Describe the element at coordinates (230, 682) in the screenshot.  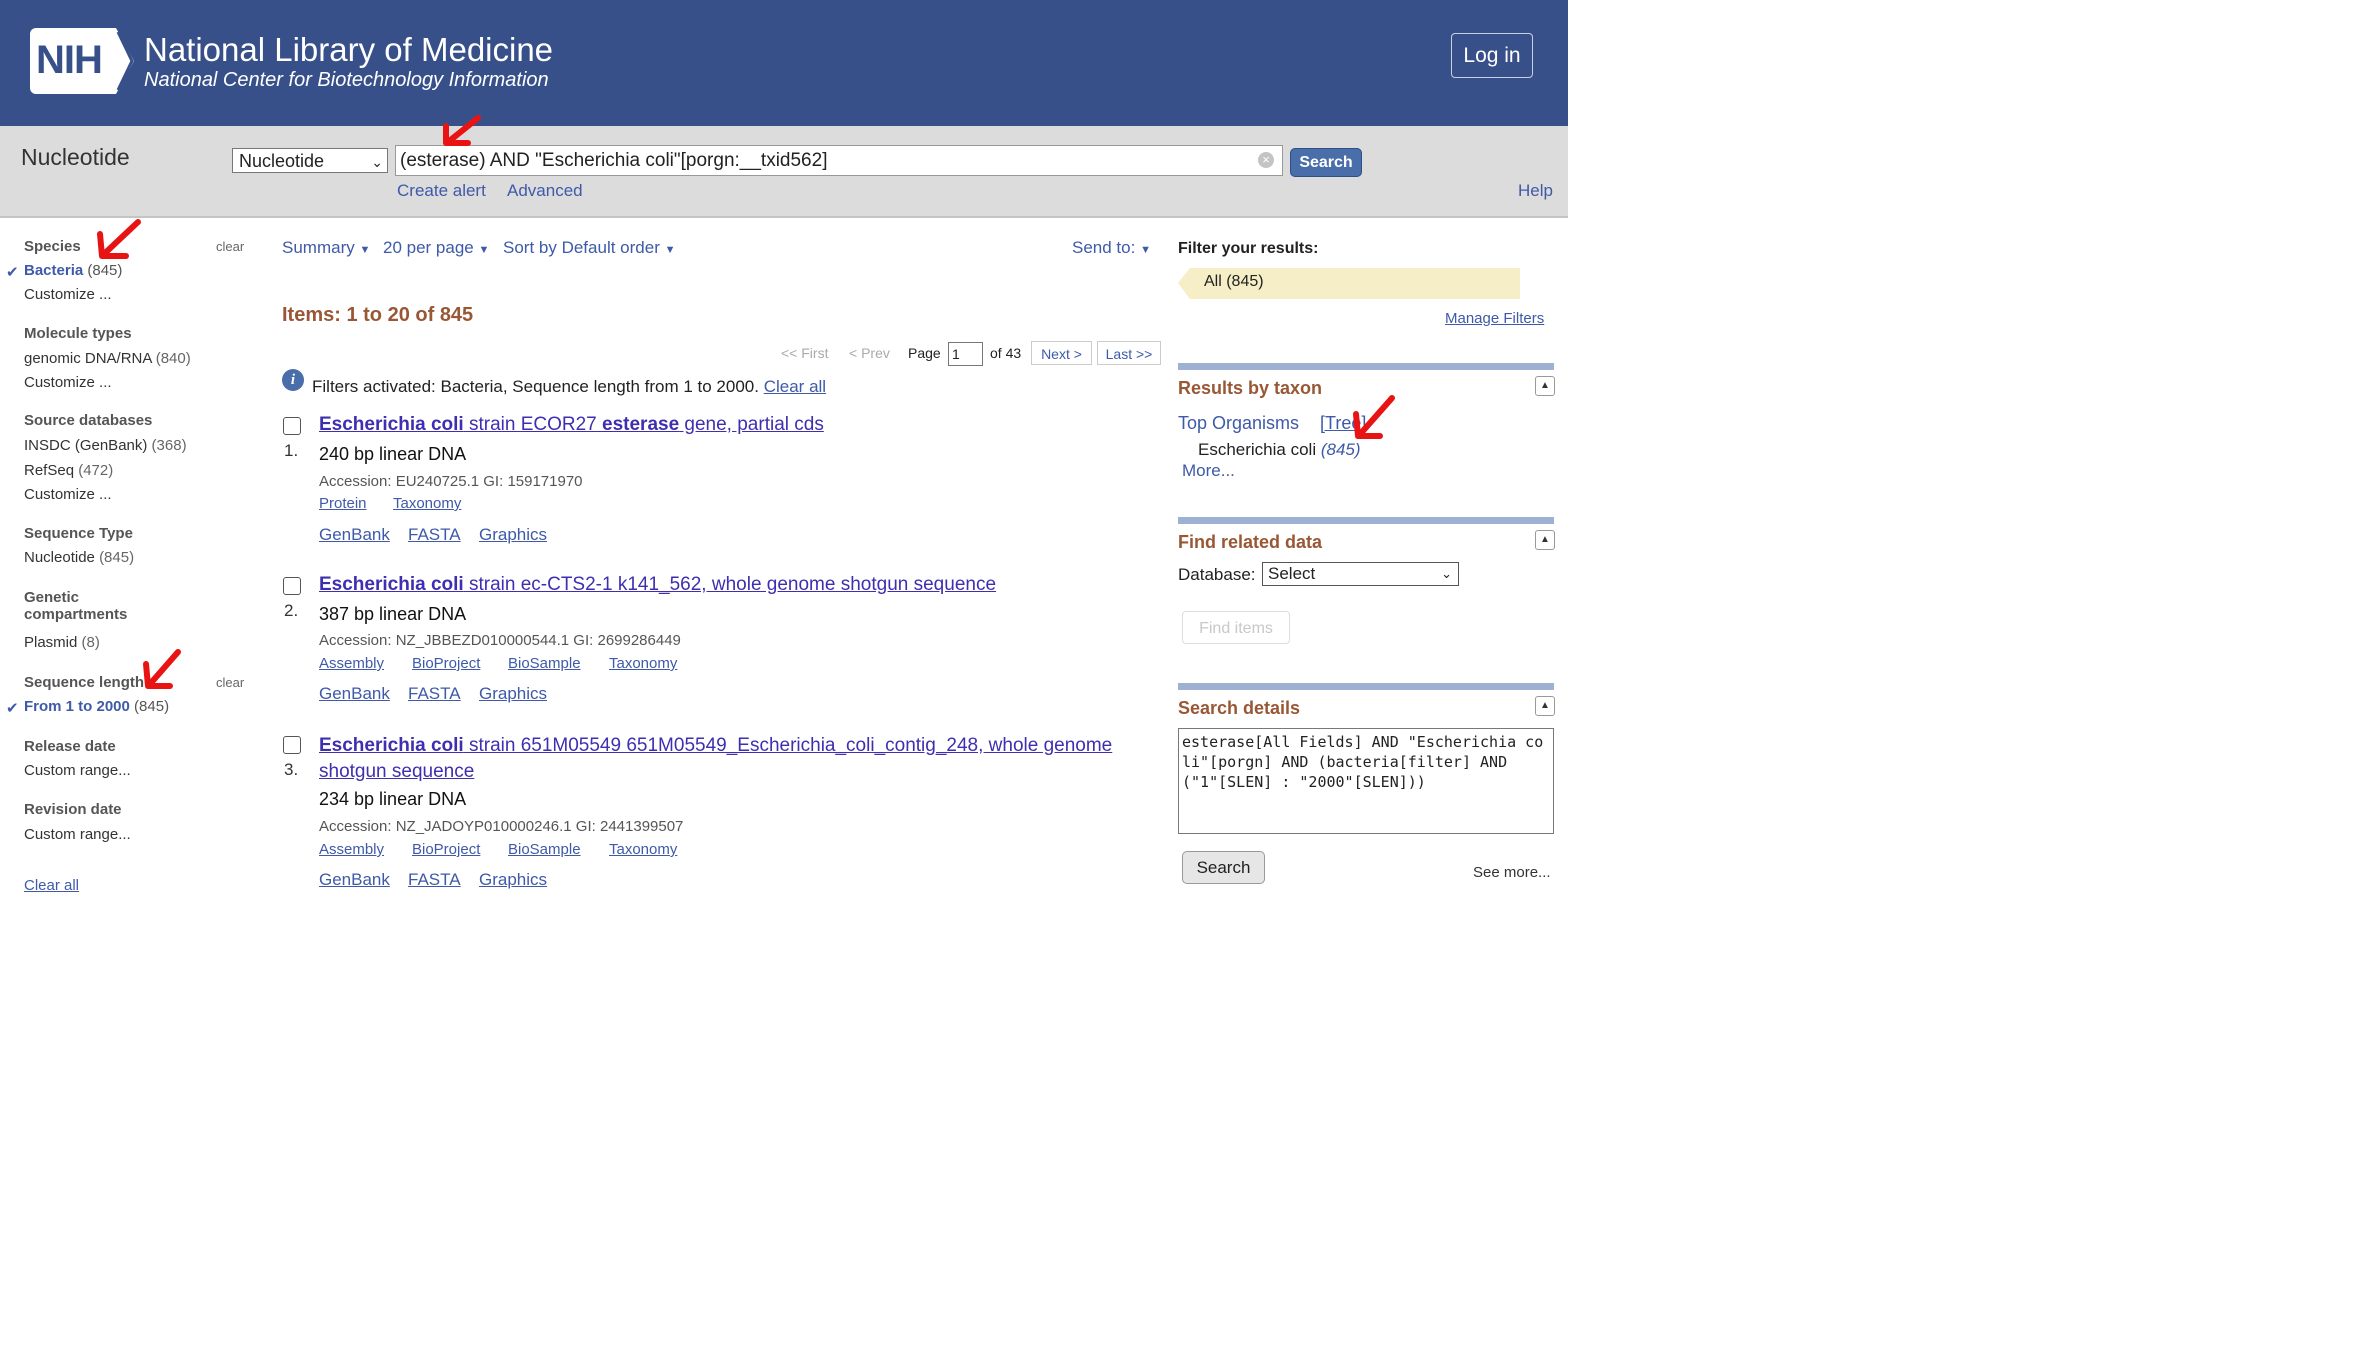
I see `filter-seqlen-clear: clear` at that location.